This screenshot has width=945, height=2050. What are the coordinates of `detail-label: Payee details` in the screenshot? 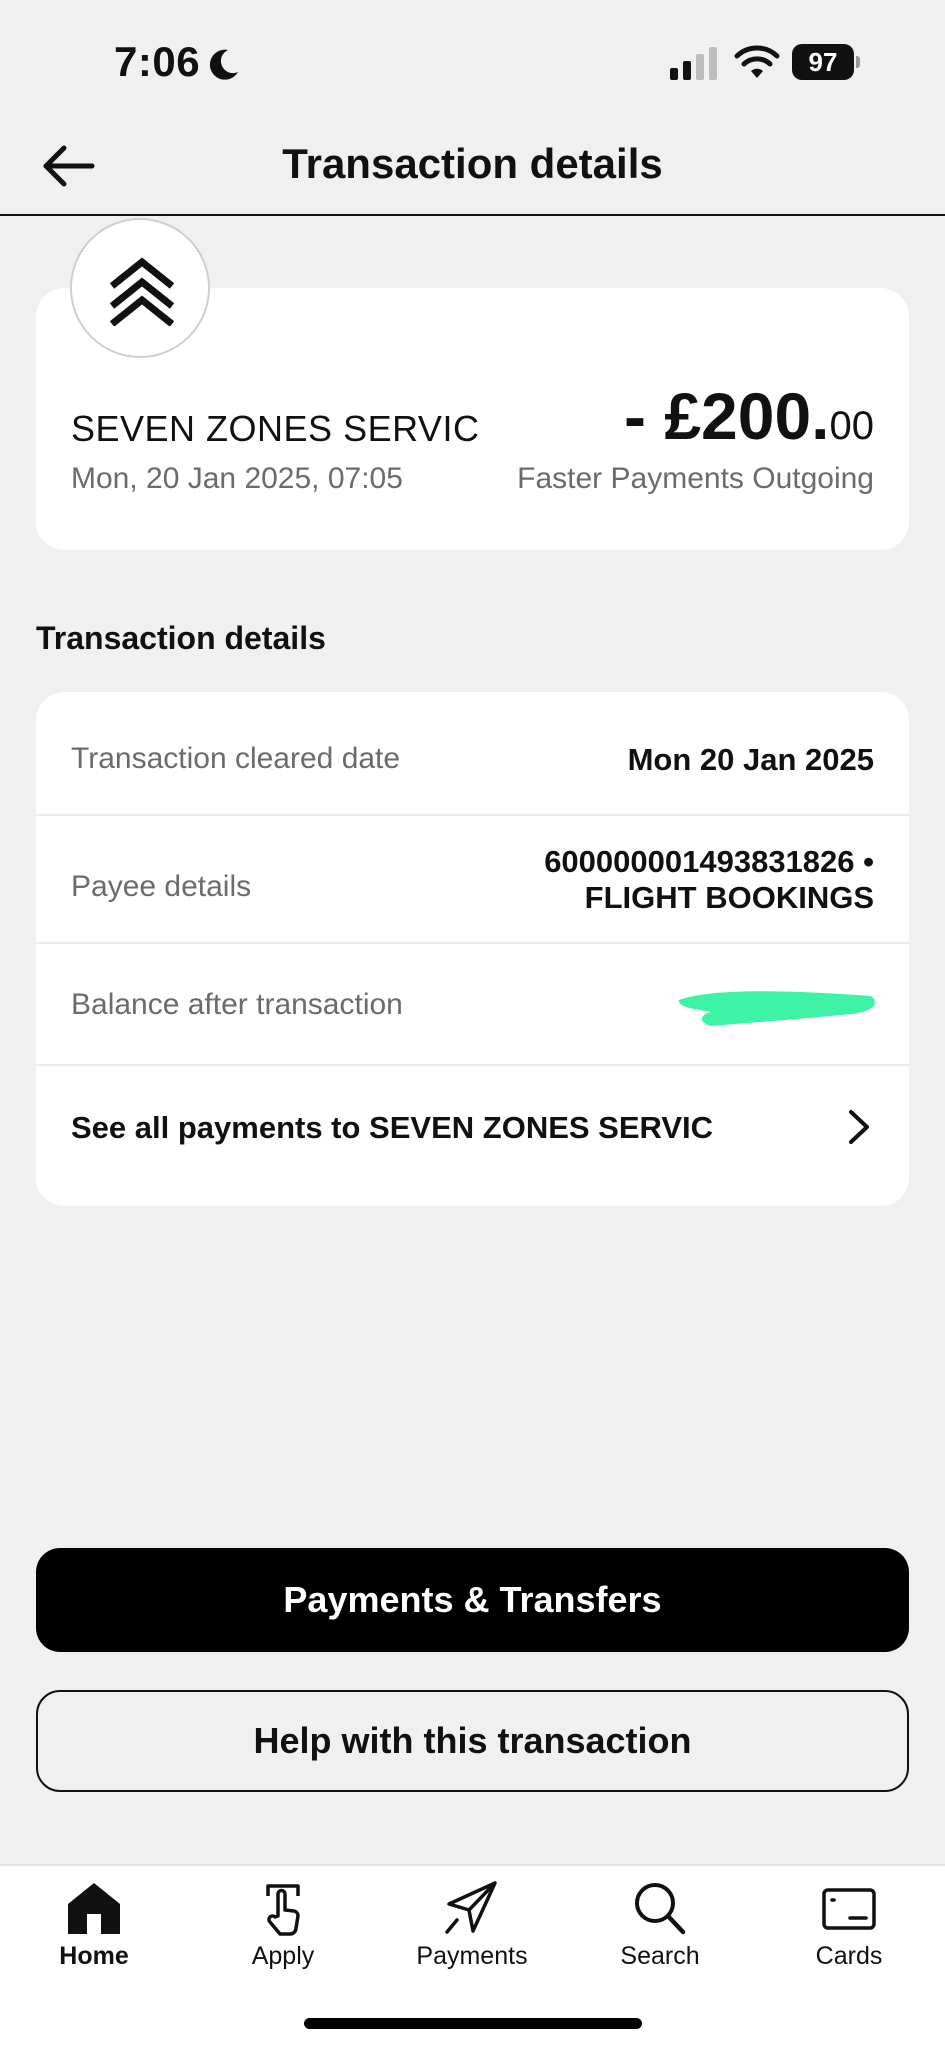 It's located at (161, 886).